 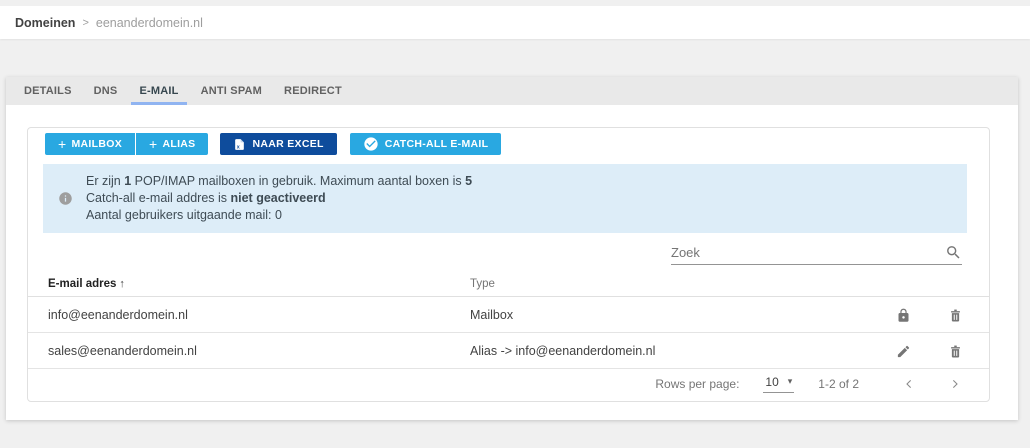 I want to click on add-alias-button: + ALIAS, so click(x=172, y=144).